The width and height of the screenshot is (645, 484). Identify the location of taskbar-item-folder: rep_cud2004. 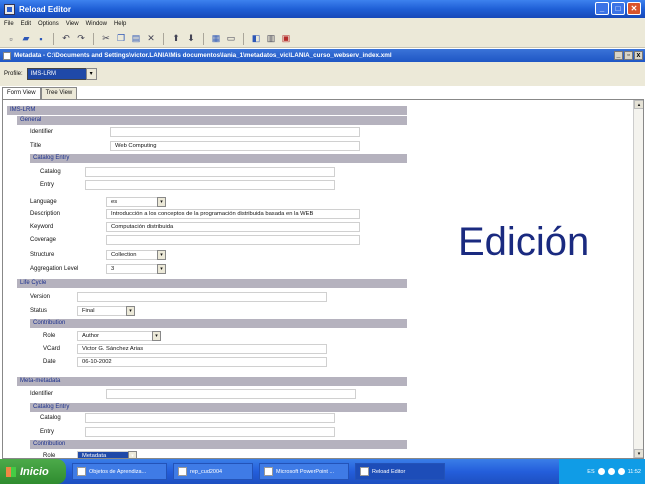
(213, 471).